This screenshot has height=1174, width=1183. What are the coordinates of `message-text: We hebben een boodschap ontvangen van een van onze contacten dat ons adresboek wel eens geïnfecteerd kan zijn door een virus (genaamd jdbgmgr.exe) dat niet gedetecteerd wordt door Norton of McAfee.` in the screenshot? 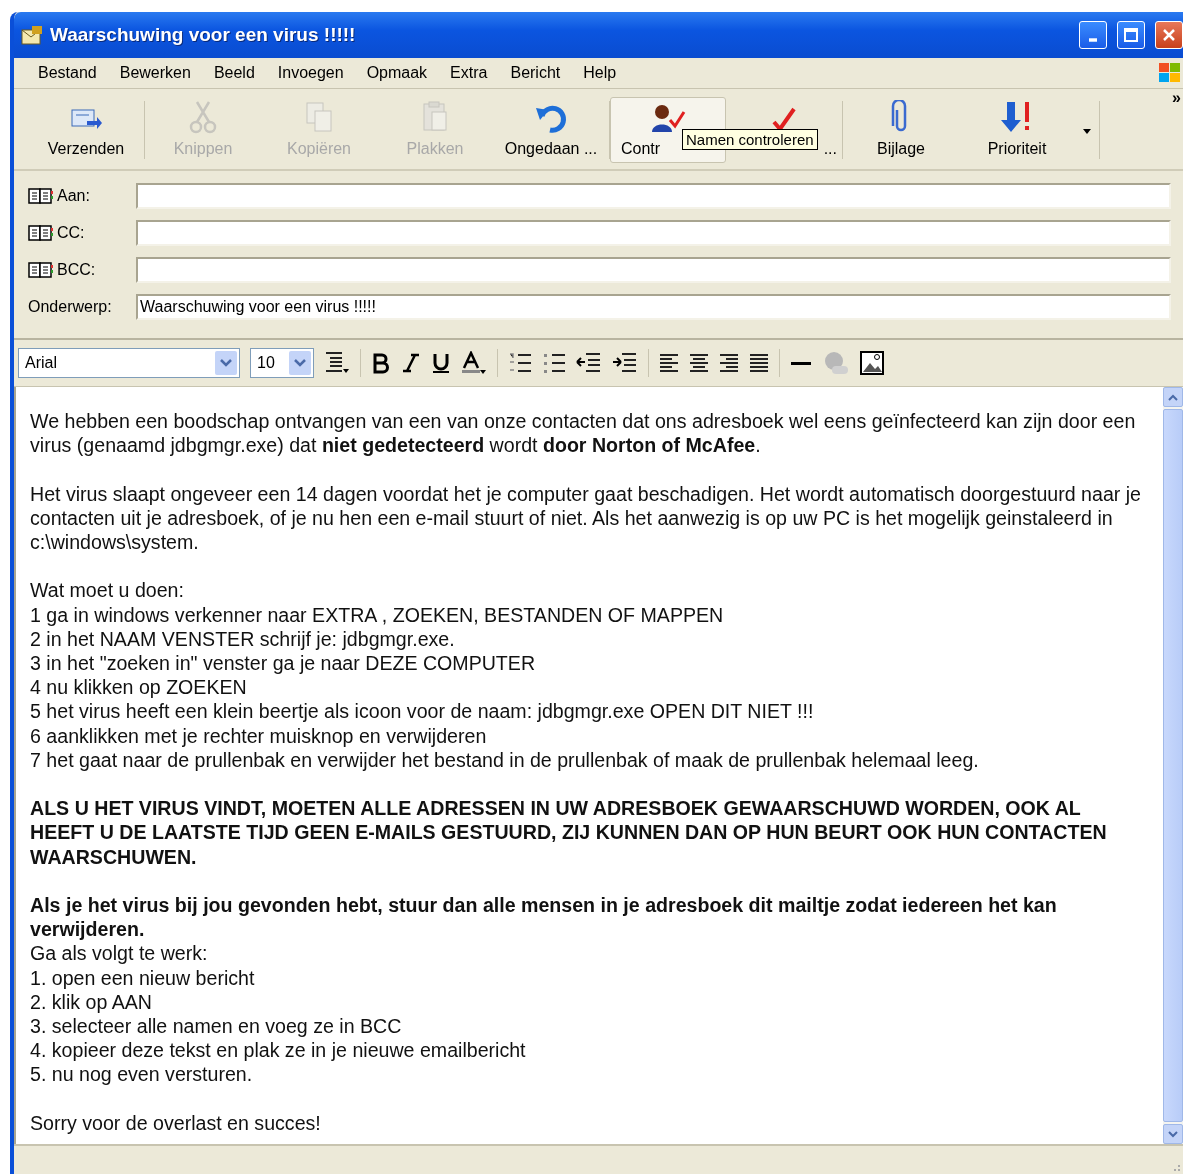 It's located at (583, 433).